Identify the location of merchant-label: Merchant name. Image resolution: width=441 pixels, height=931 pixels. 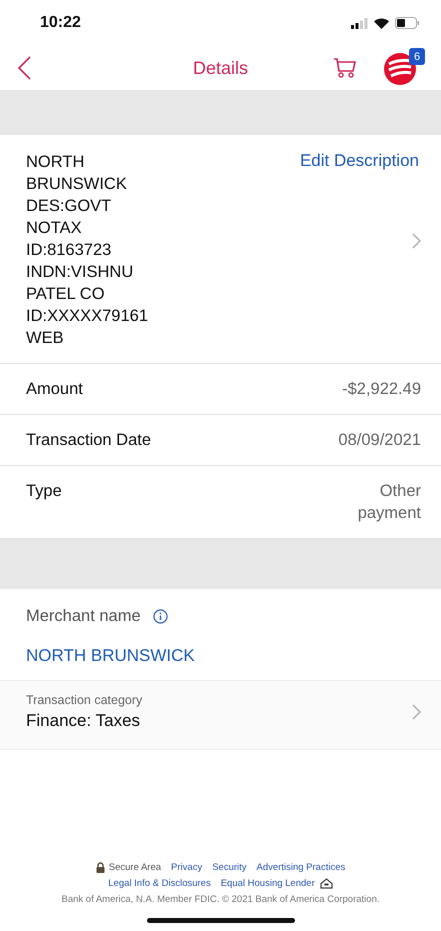
(83, 616).